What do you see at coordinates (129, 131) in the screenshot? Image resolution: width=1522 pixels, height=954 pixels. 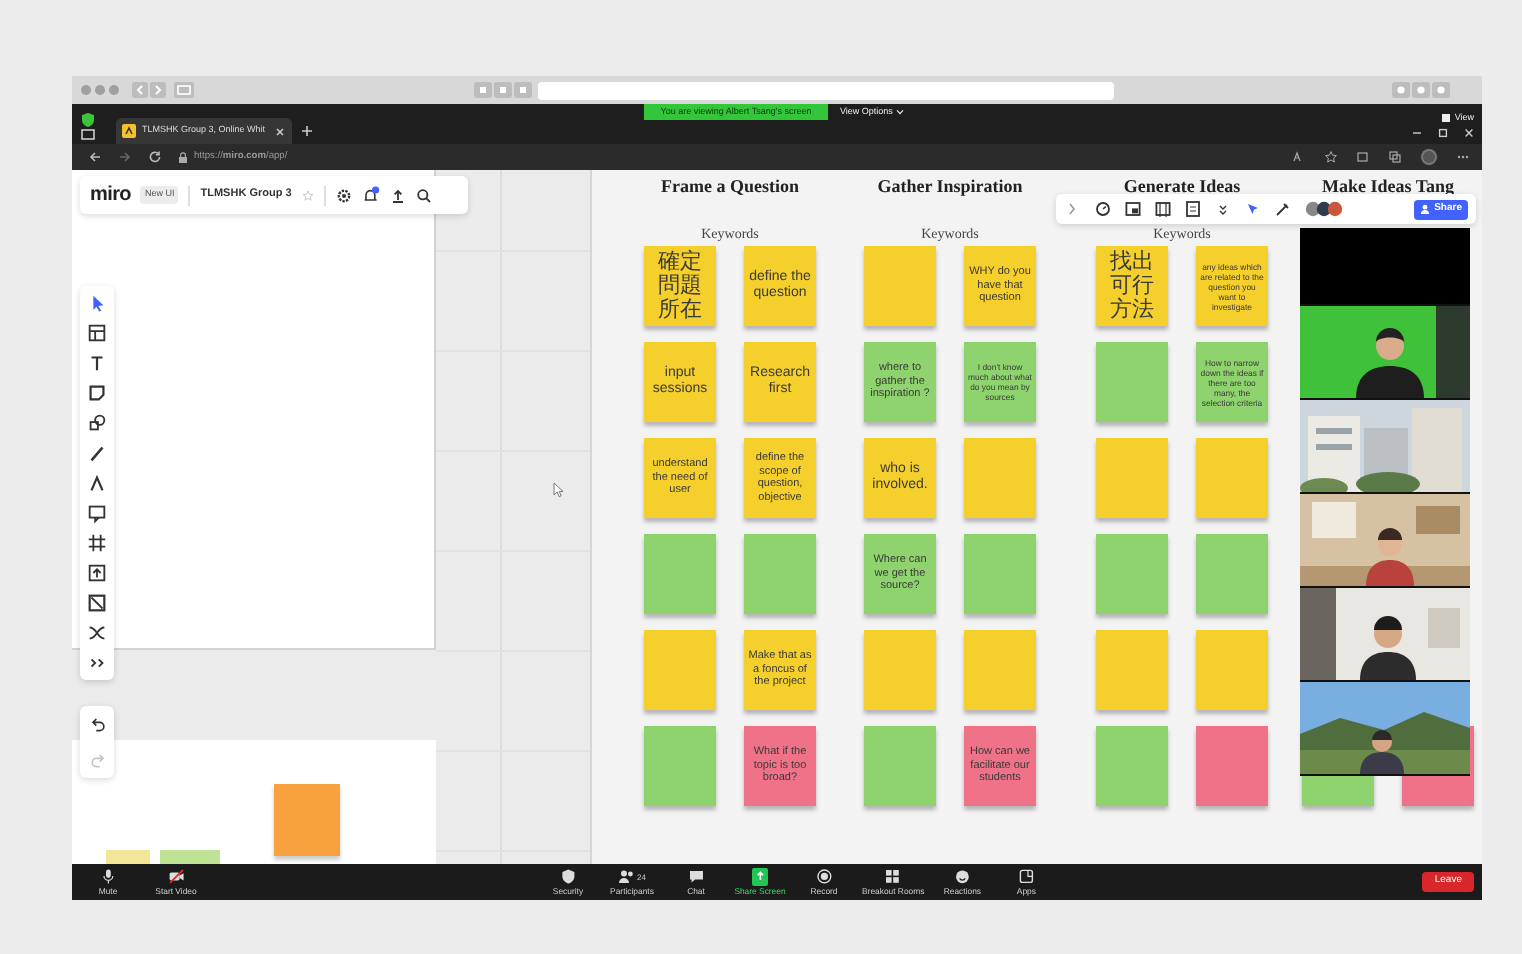 I see `board-favicon-icon` at bounding box center [129, 131].